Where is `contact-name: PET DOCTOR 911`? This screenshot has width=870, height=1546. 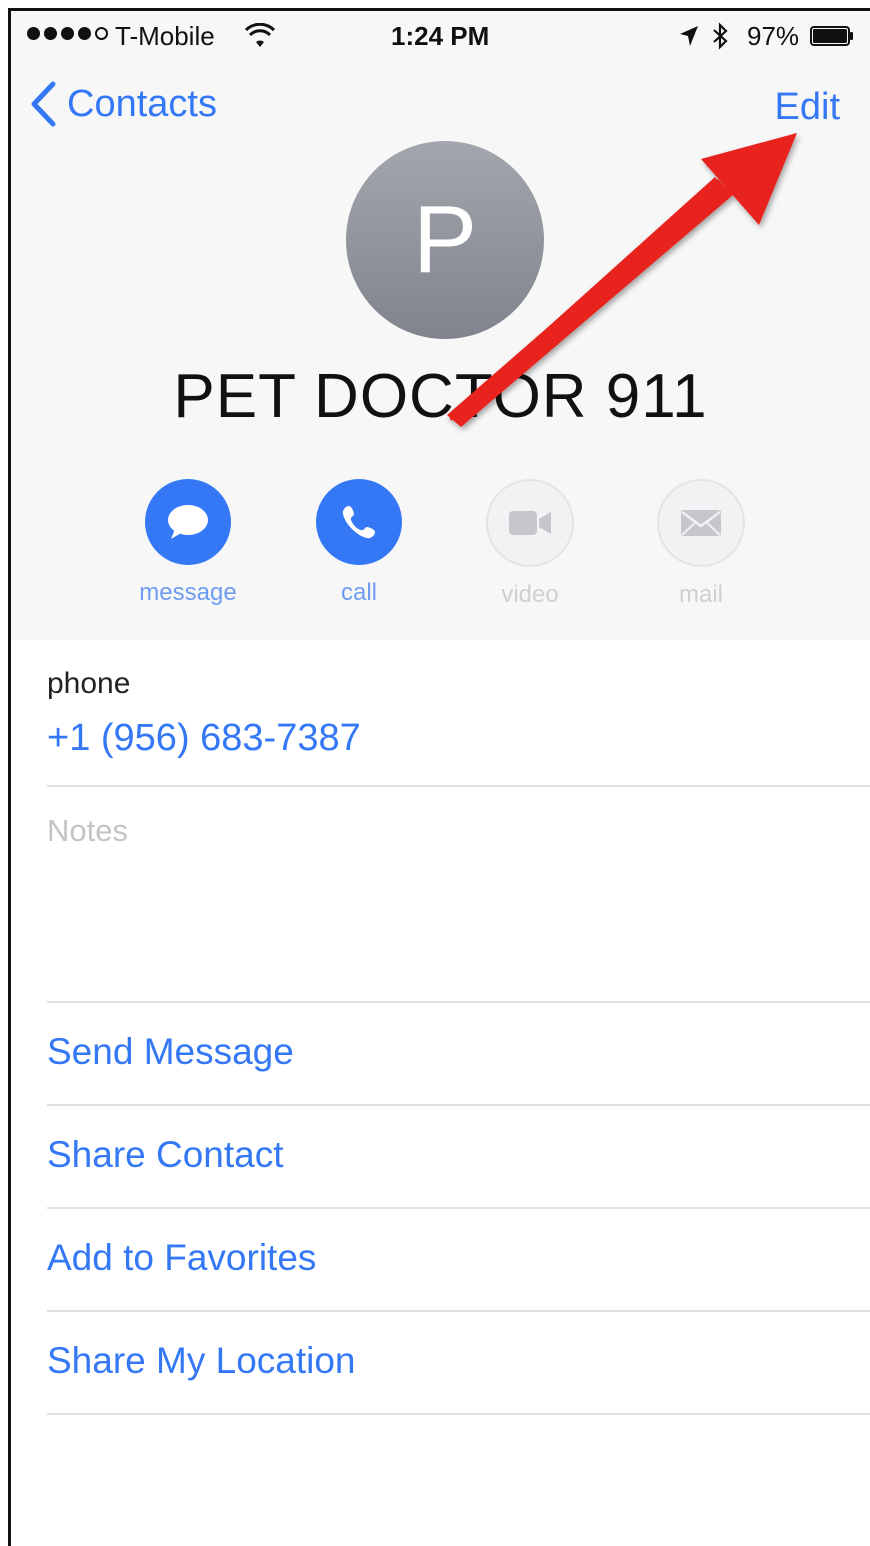
contact-name: PET DOCTOR 911 is located at coordinates (440, 396).